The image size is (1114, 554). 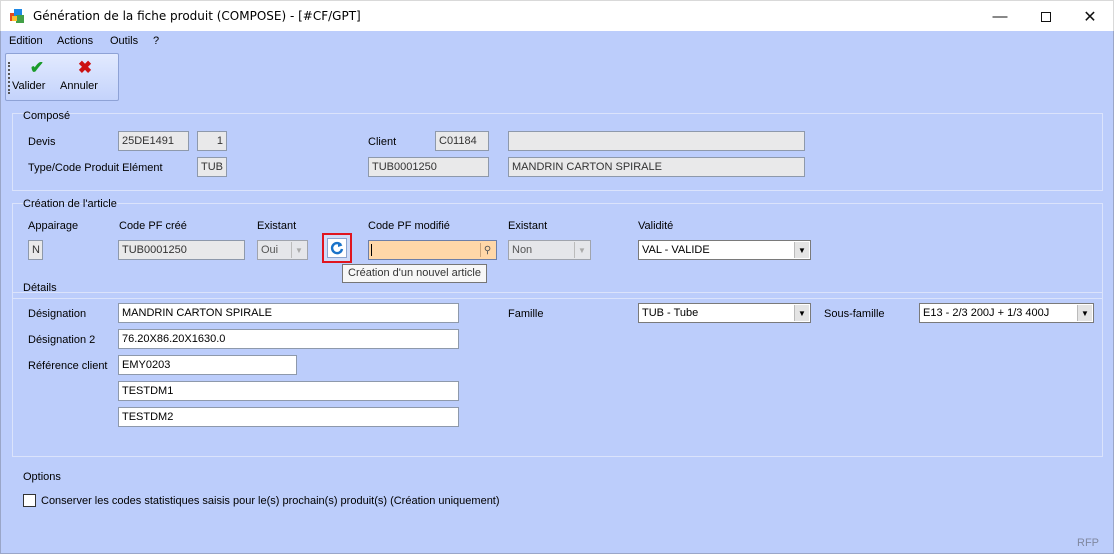 I want to click on existant2-header: Existant, so click(x=528, y=226).